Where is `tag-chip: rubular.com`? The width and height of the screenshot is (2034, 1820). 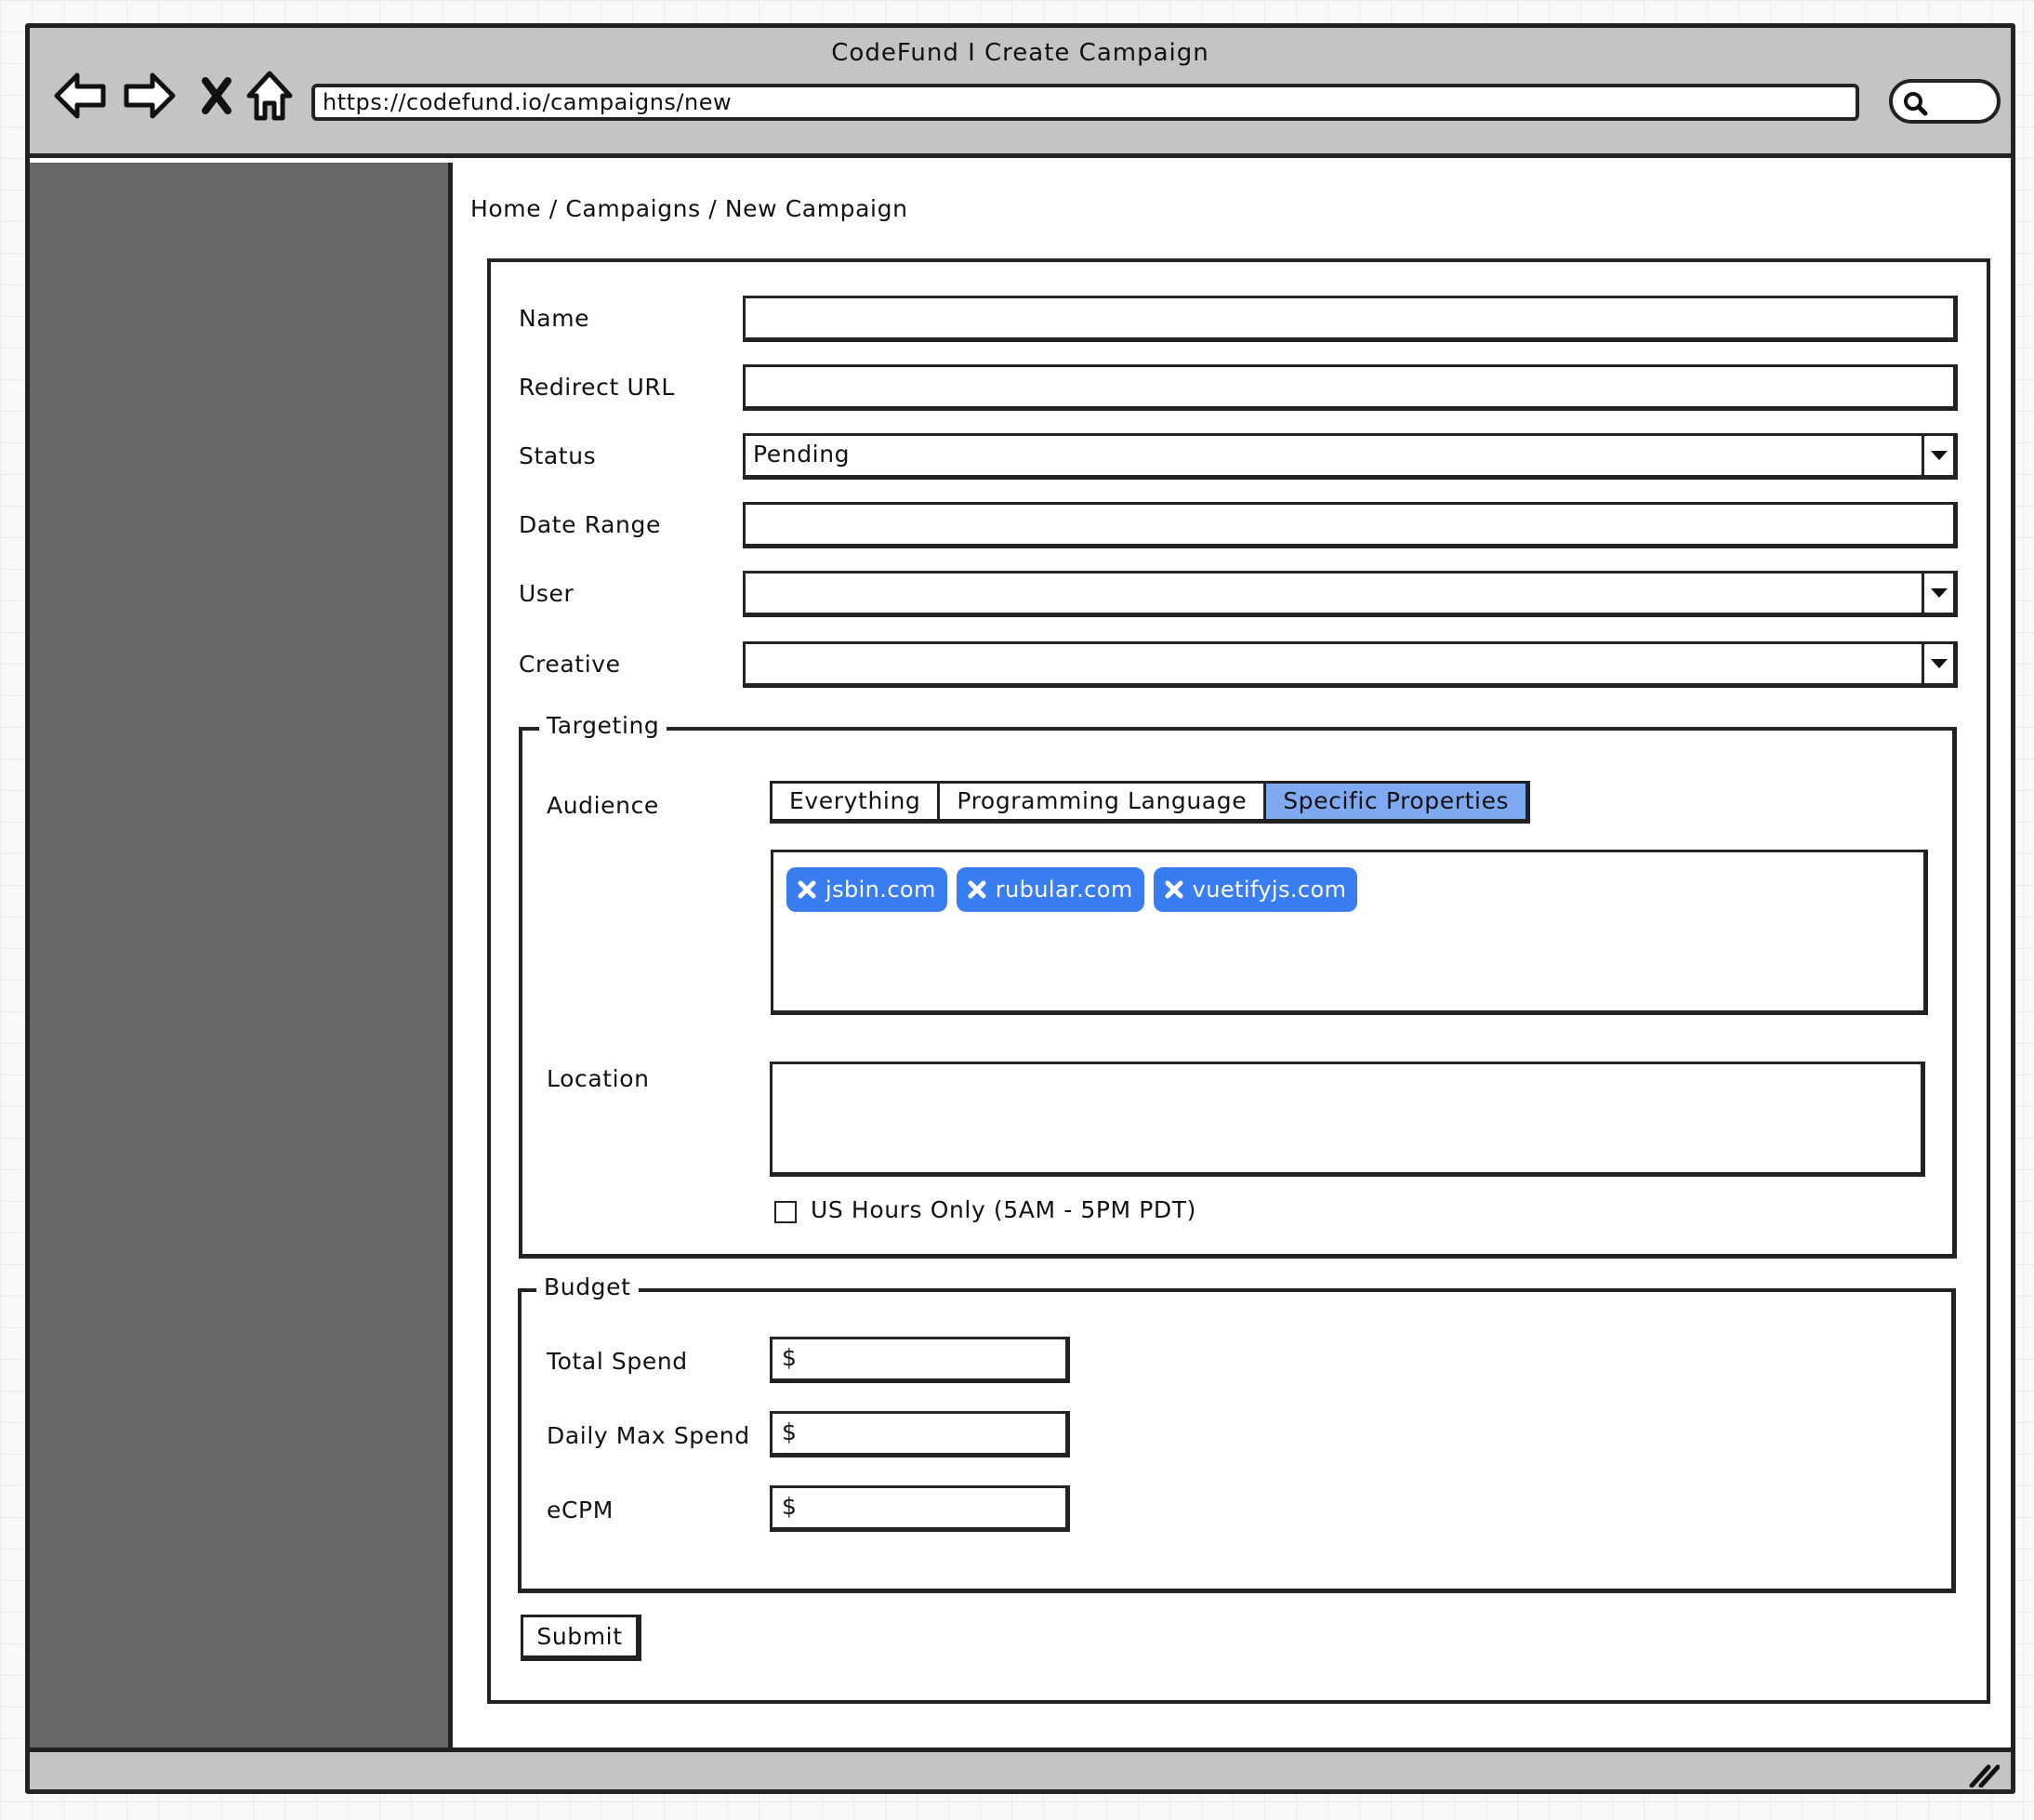
tag-chip: rubular.com is located at coordinates (1050, 889).